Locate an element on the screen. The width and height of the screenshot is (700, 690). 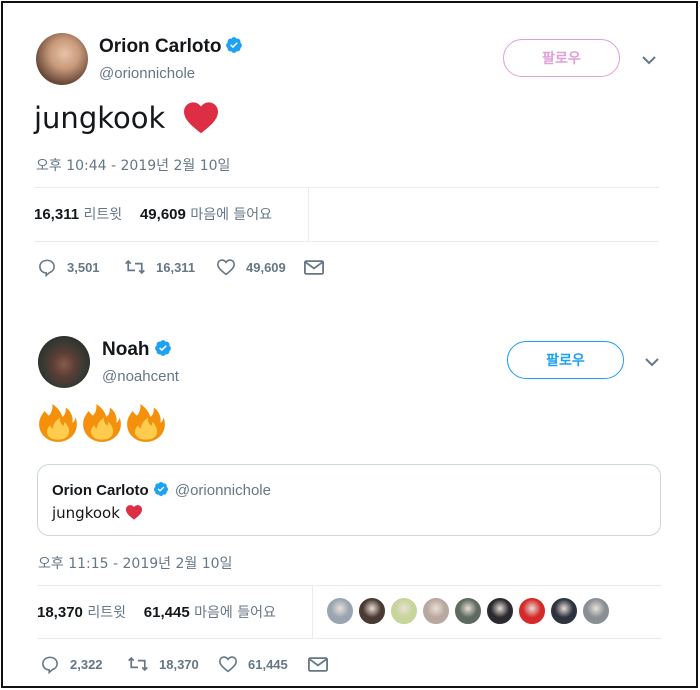
author-name-line: Orion Carloto is located at coordinates (171, 47).